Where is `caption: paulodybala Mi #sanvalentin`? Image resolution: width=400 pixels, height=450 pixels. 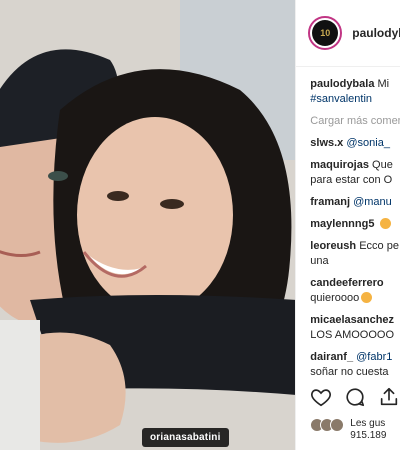
caption: paulodybala Mi #sanvalentin is located at coordinates (355, 92).